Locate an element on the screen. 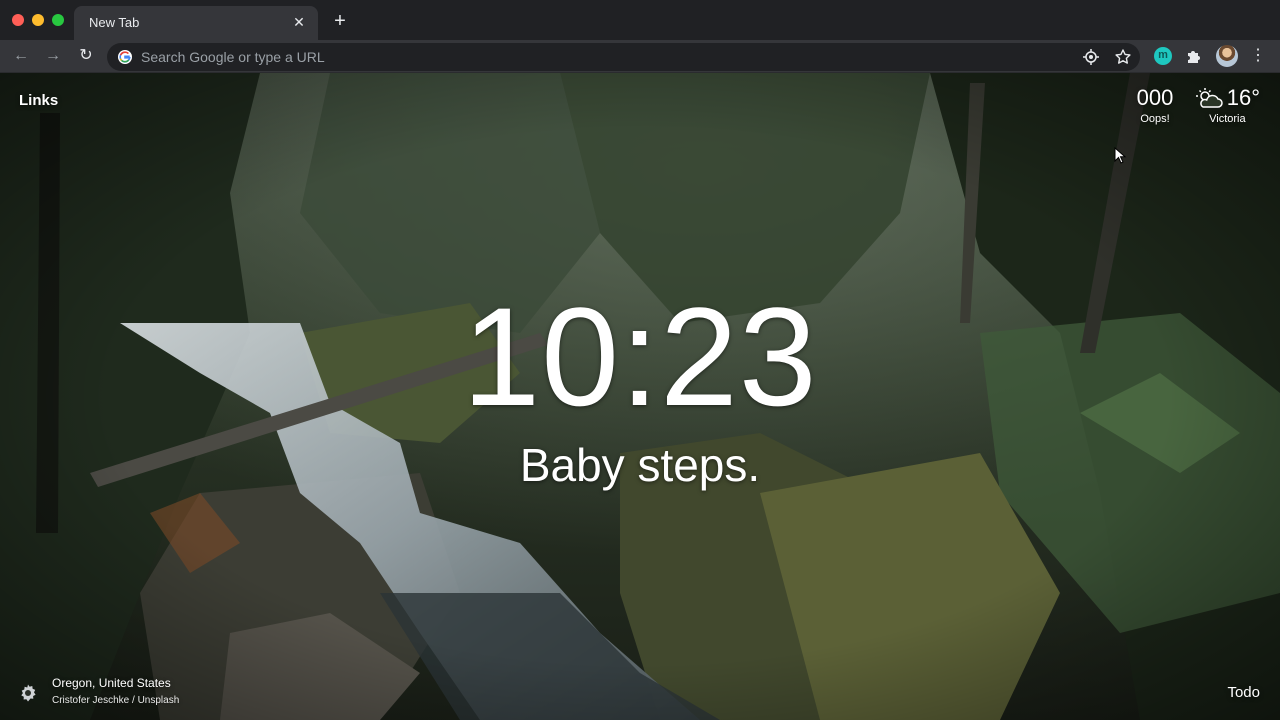 The image size is (1280, 720). new-tab-button: + is located at coordinates (340, 21).